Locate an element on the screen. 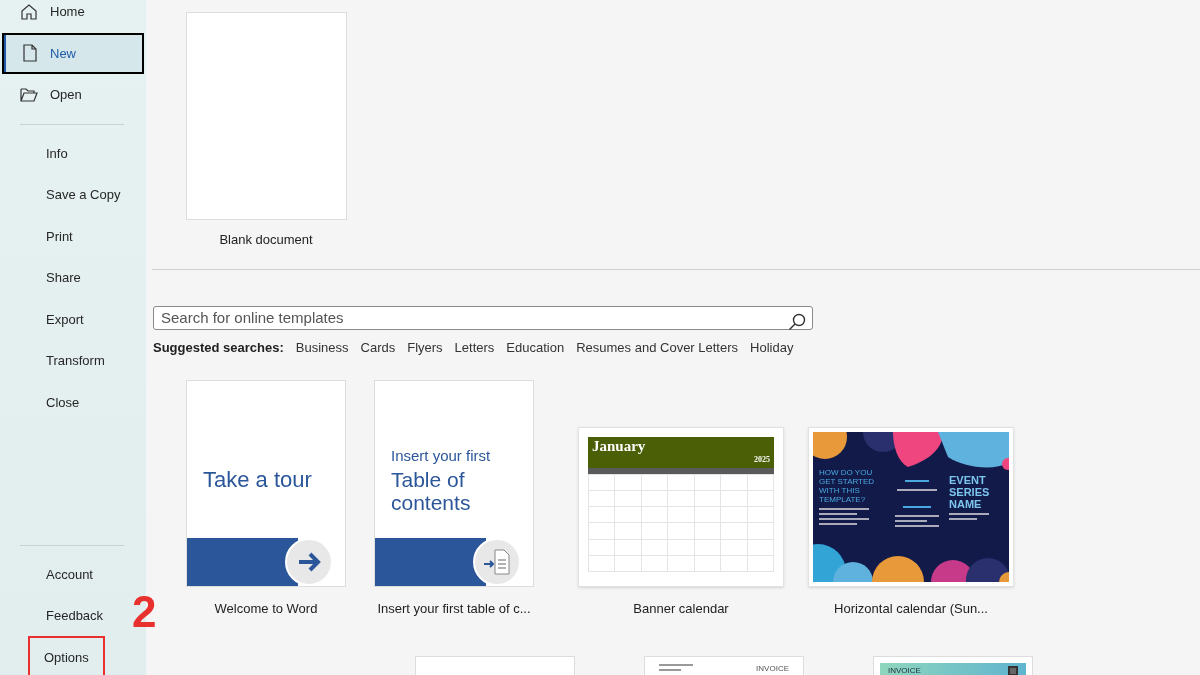 The image size is (1200, 675). template-label: Blank document is located at coordinates (266, 240).